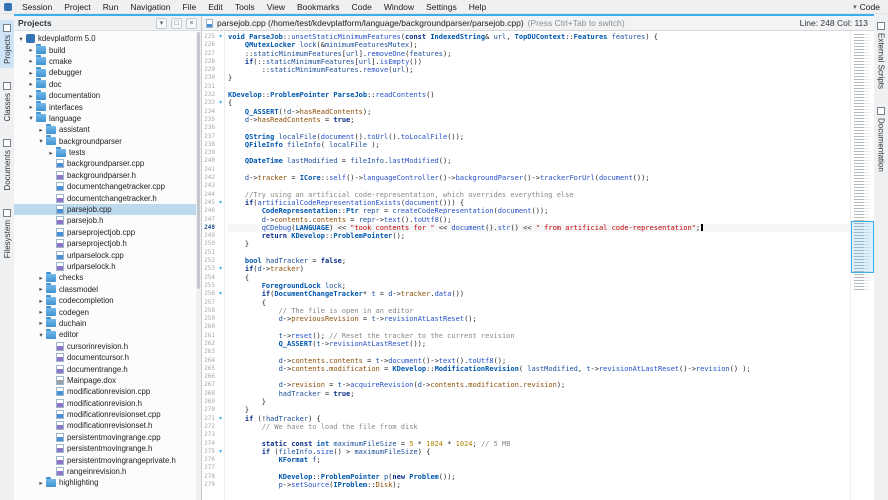 Image resolution: width=888 pixels, height=500 pixels. Describe the element at coordinates (77, 7) in the screenshot. I see `menu-item-project: Project` at that location.